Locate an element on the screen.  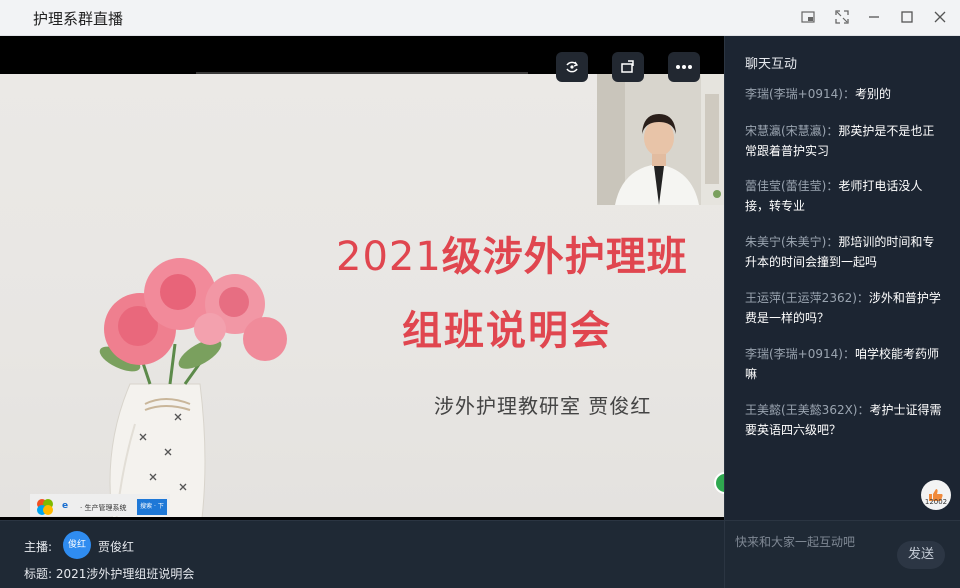
chat-username: 宋慧瀛(宋慧瀛)： is located at coordinates (792, 131).